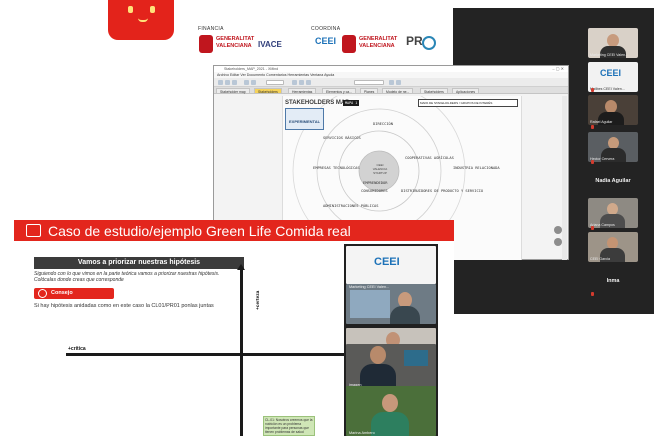 The image size is (654, 436). I want to click on screen-background, so click(416, 358).